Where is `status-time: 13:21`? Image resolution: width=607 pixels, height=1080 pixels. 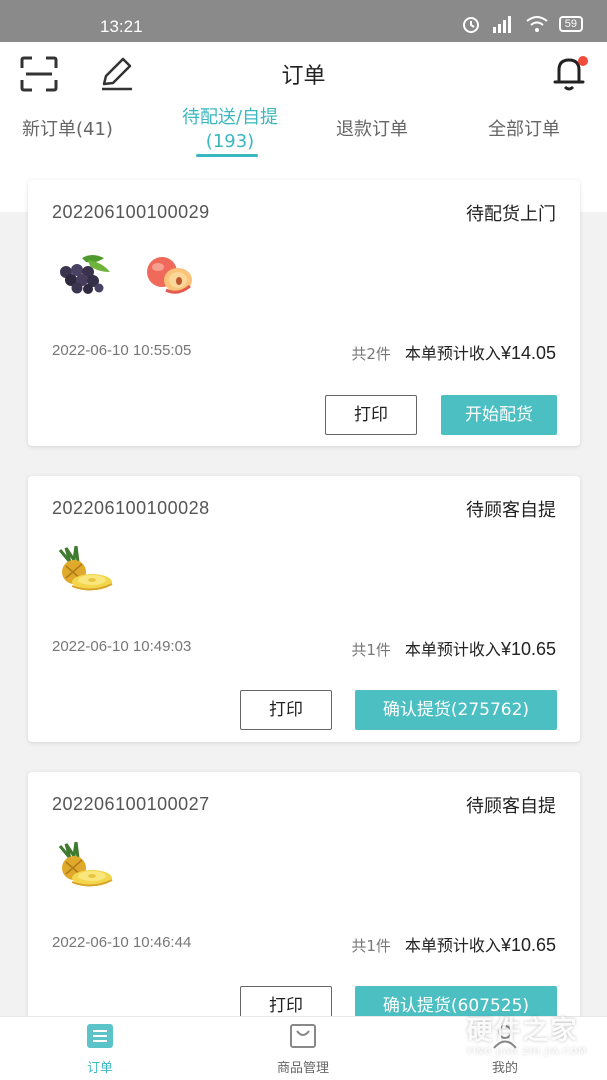
status-time: 13:21 is located at coordinates (121, 26).